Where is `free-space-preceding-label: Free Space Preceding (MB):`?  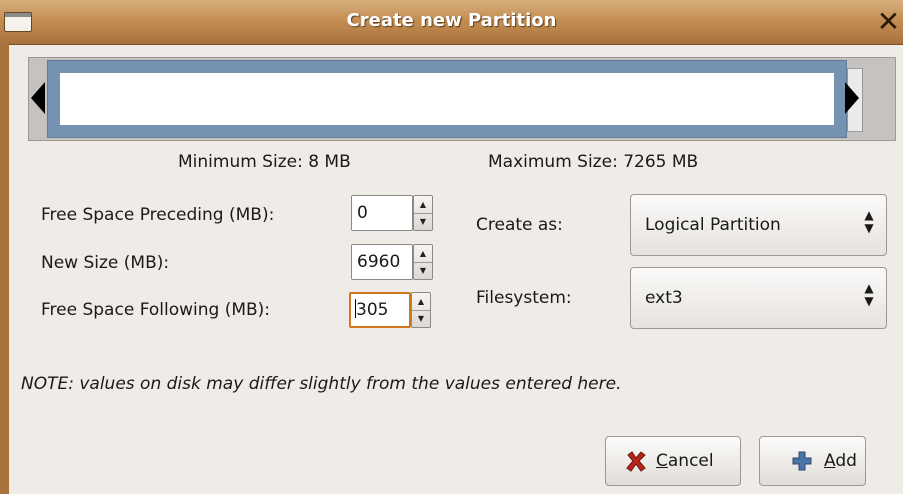
free-space-preceding-label: Free Space Preceding (MB): is located at coordinates (158, 215).